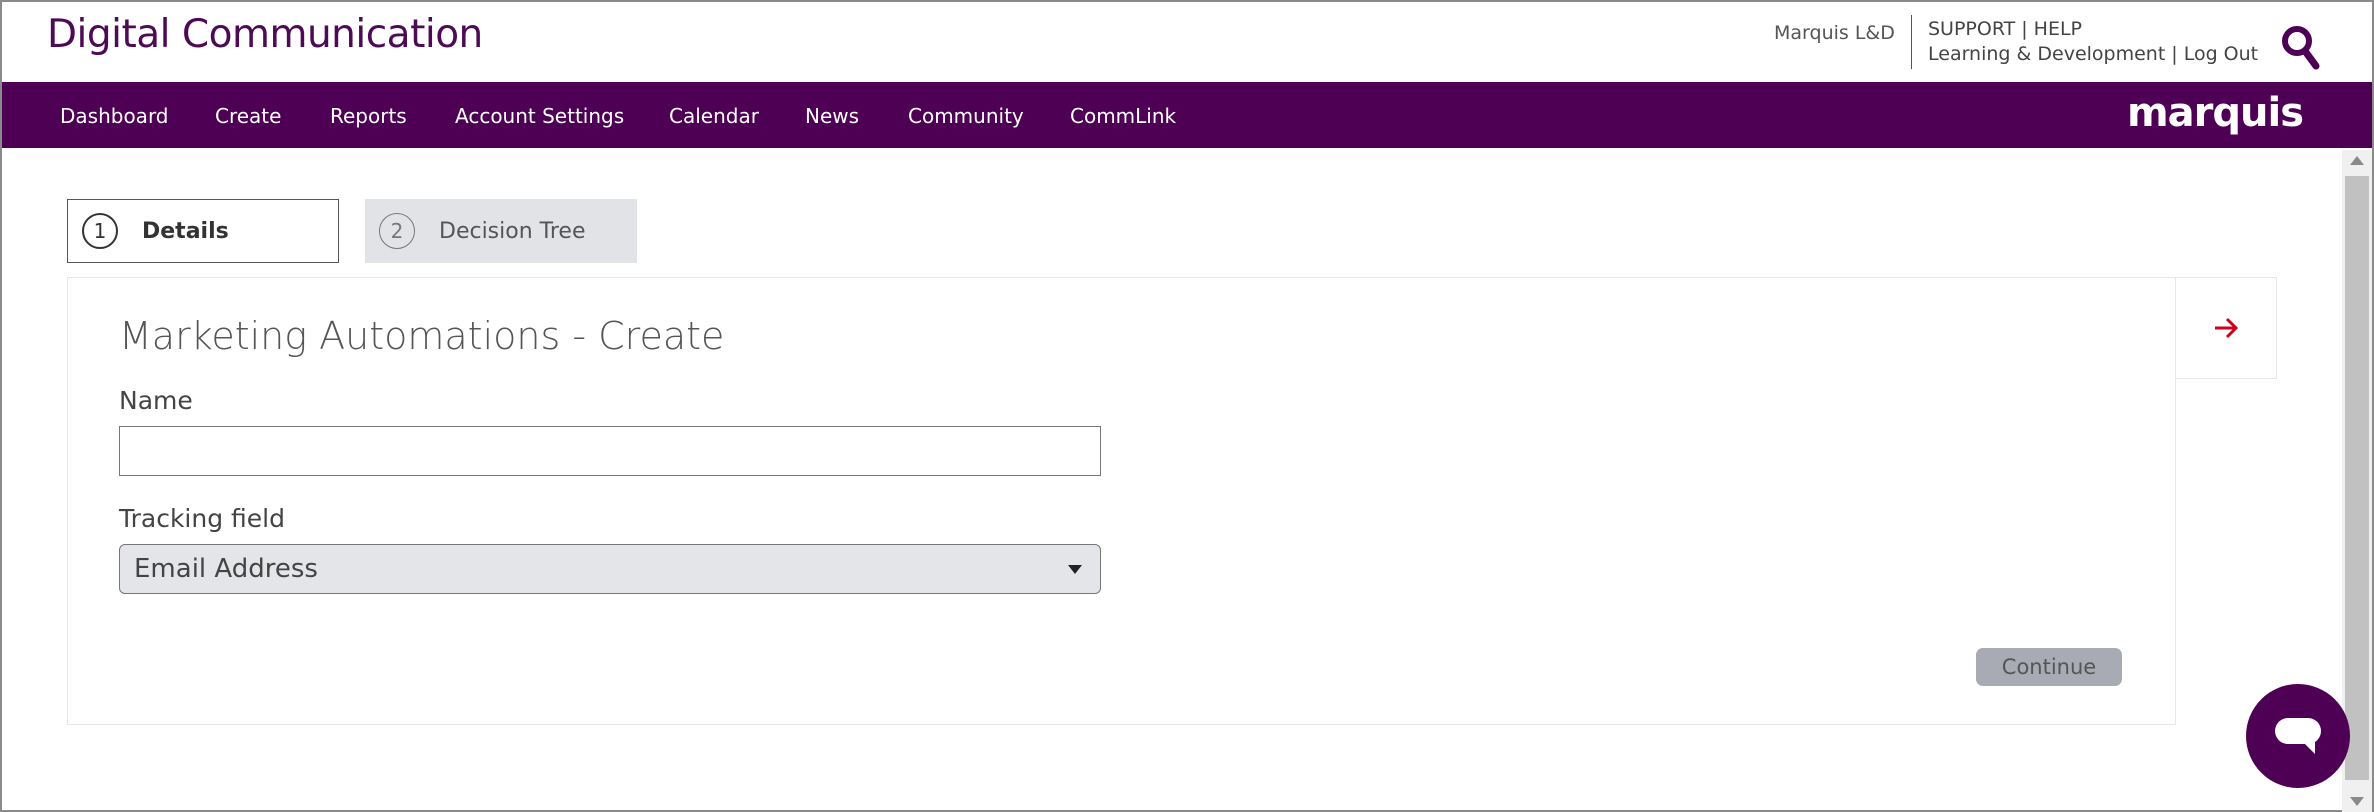  I want to click on tracking-field-value: Email Address, so click(226, 569).